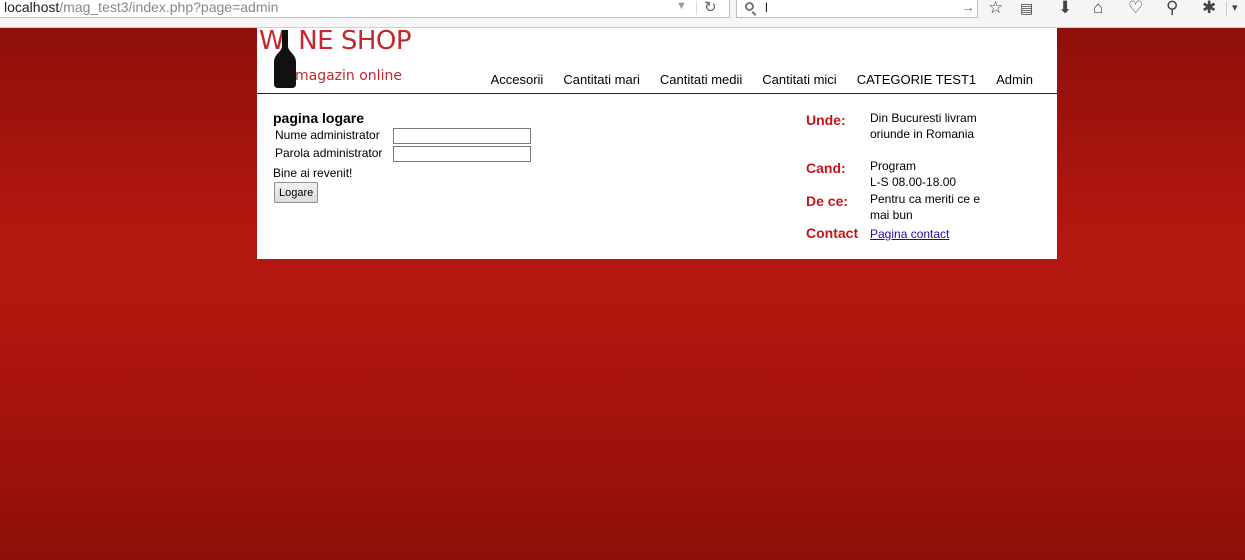 This screenshot has height=560, width=1245. I want to click on dece-label: De ce:, so click(827, 201).